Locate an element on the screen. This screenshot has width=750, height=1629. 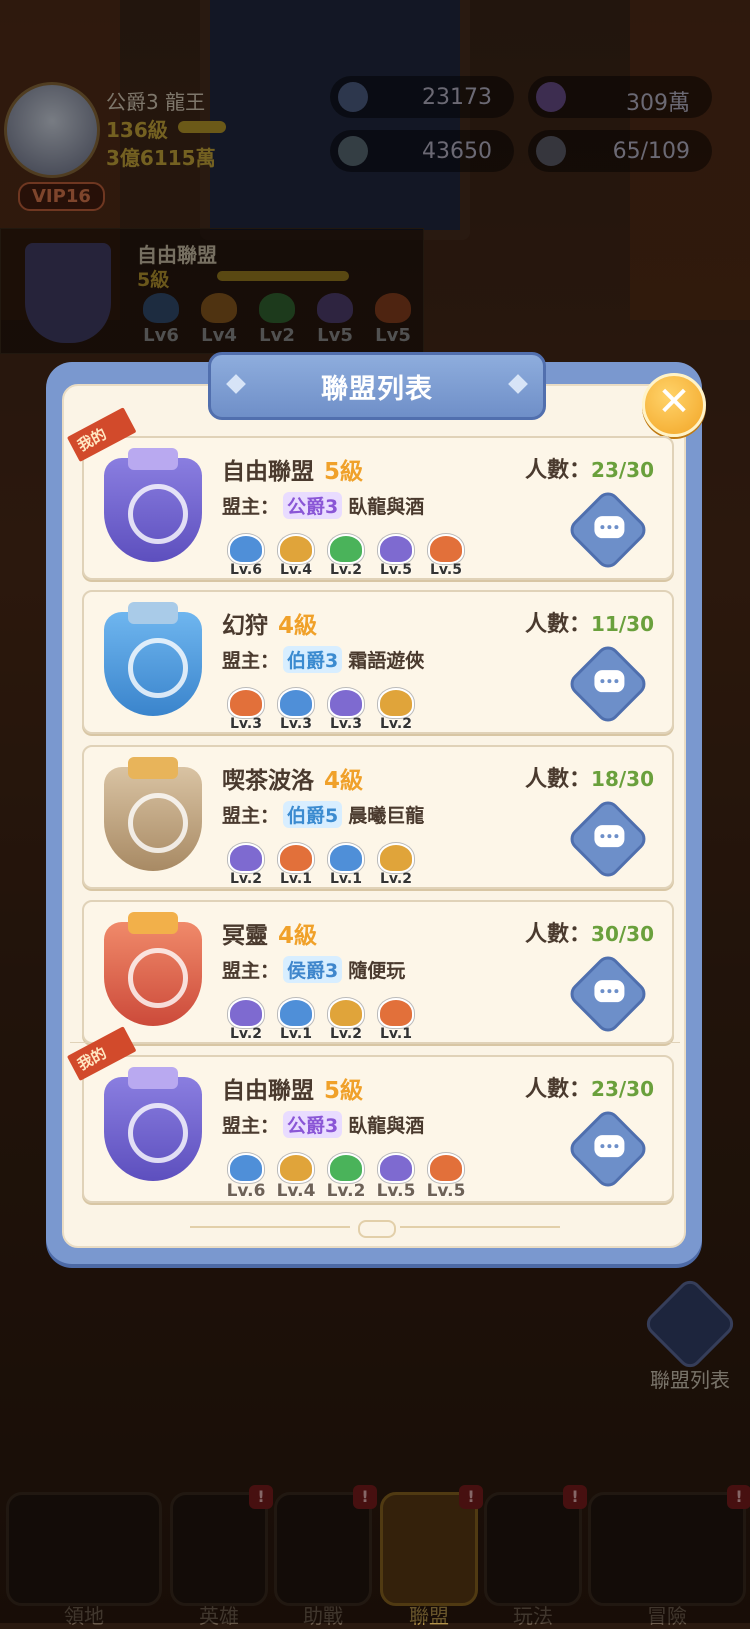
skill-badge: Lv.6 is located at coordinates (246, 556).